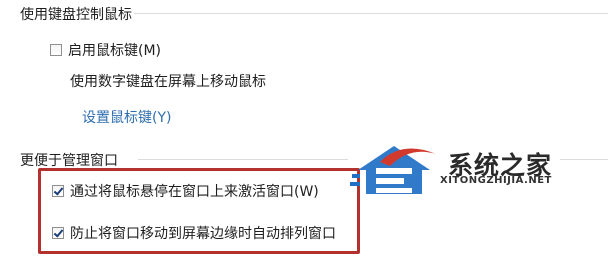  What do you see at coordinates (194, 192) in the screenshot?
I see `hover-activate-label: 通过将鼠标悬停在窗口上来激活窗口(W)` at bounding box center [194, 192].